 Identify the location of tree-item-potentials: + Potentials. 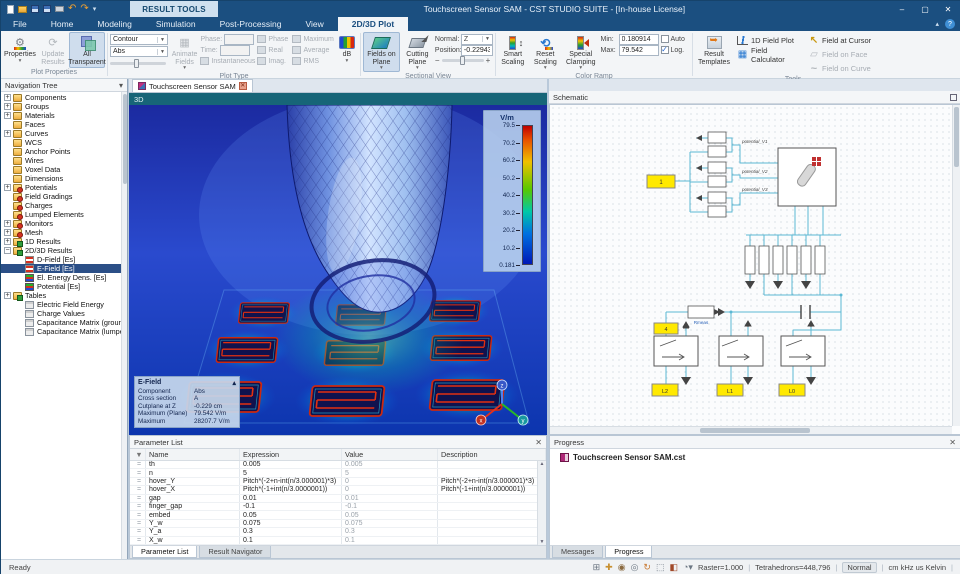
(61, 188).